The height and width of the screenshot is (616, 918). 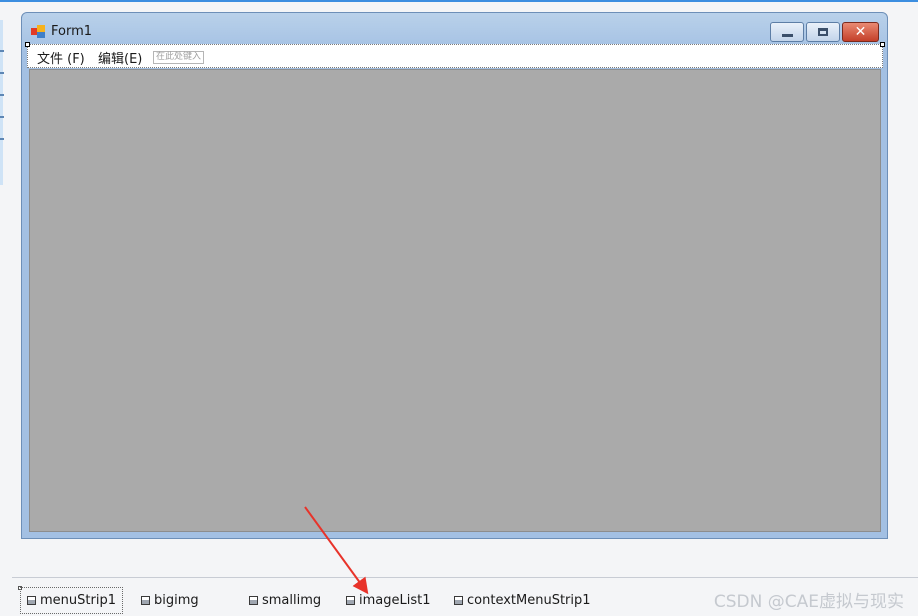 I want to click on close-icon: ✕, so click(x=860, y=32).